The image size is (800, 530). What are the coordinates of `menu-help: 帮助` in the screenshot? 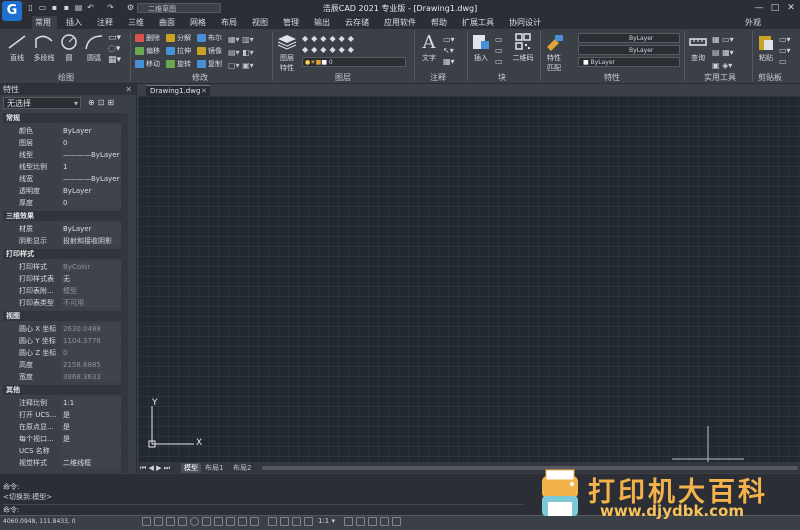 It's located at (439, 22).